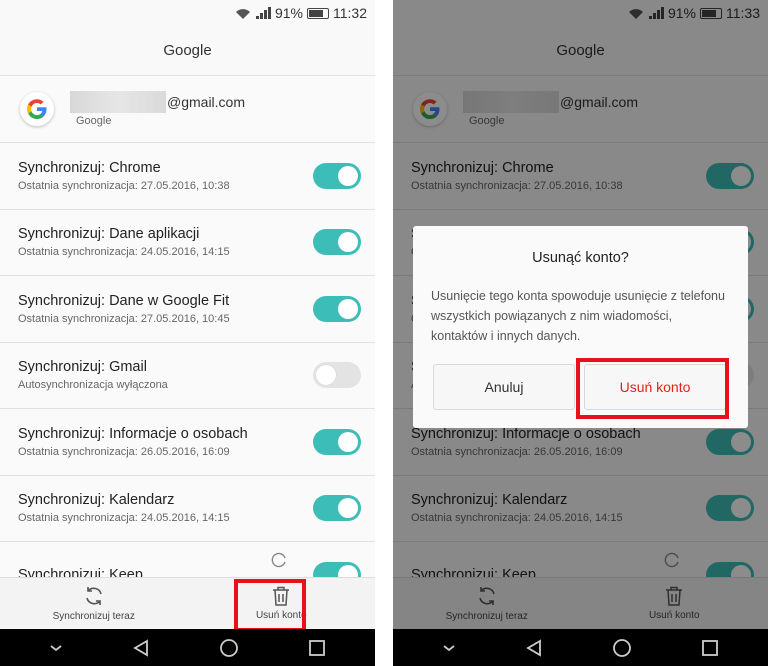 The width and height of the screenshot is (768, 666). Describe the element at coordinates (652, 388) in the screenshot. I see `highlight-box-confirm-remove` at that location.